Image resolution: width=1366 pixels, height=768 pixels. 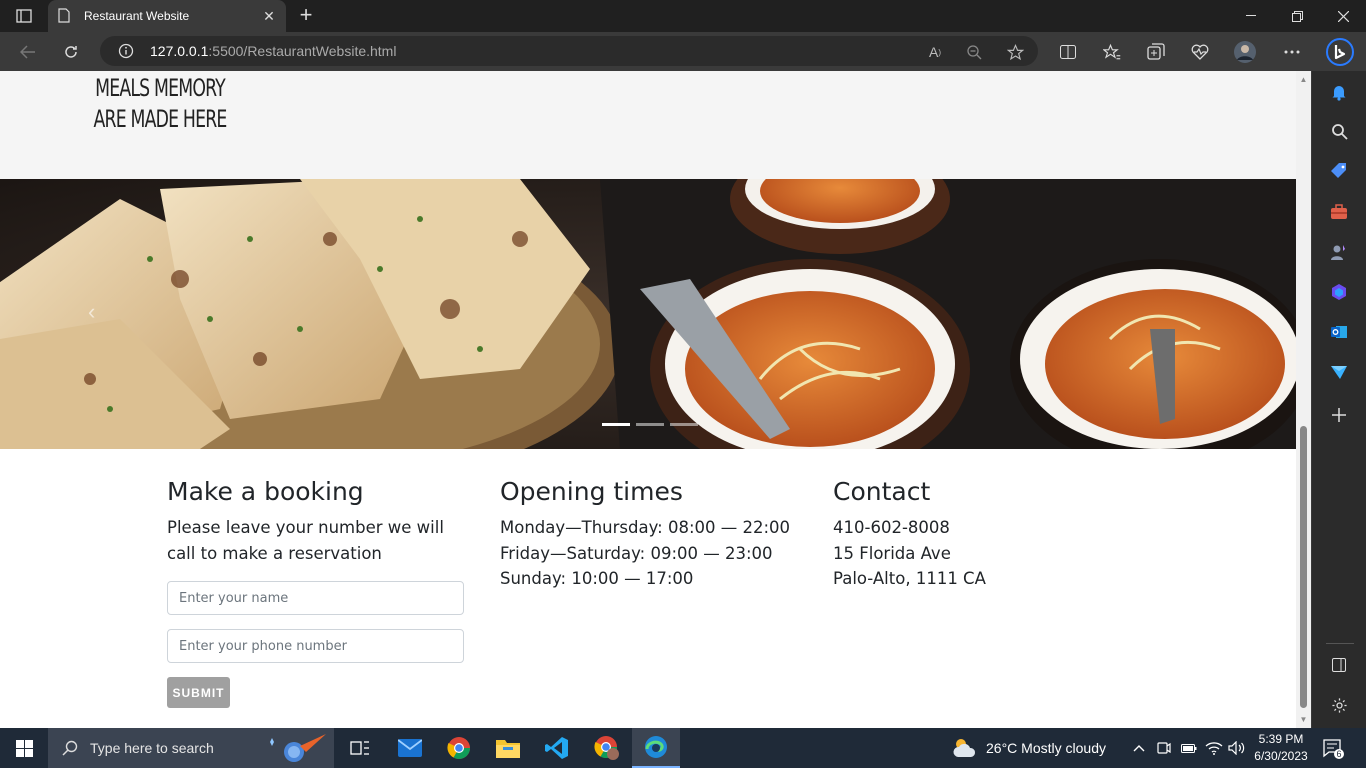 What do you see at coordinates (1303, 719) in the screenshot?
I see `scroll-down-icon: ▼` at bounding box center [1303, 719].